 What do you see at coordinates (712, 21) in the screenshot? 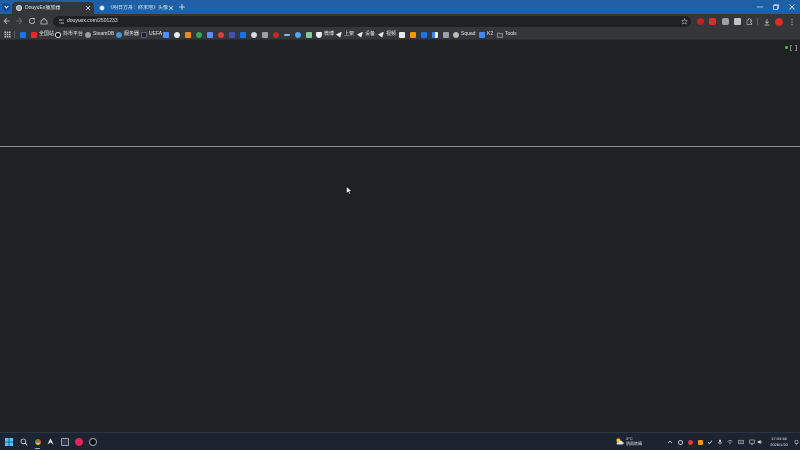
I see `adblock-extension-icon` at bounding box center [712, 21].